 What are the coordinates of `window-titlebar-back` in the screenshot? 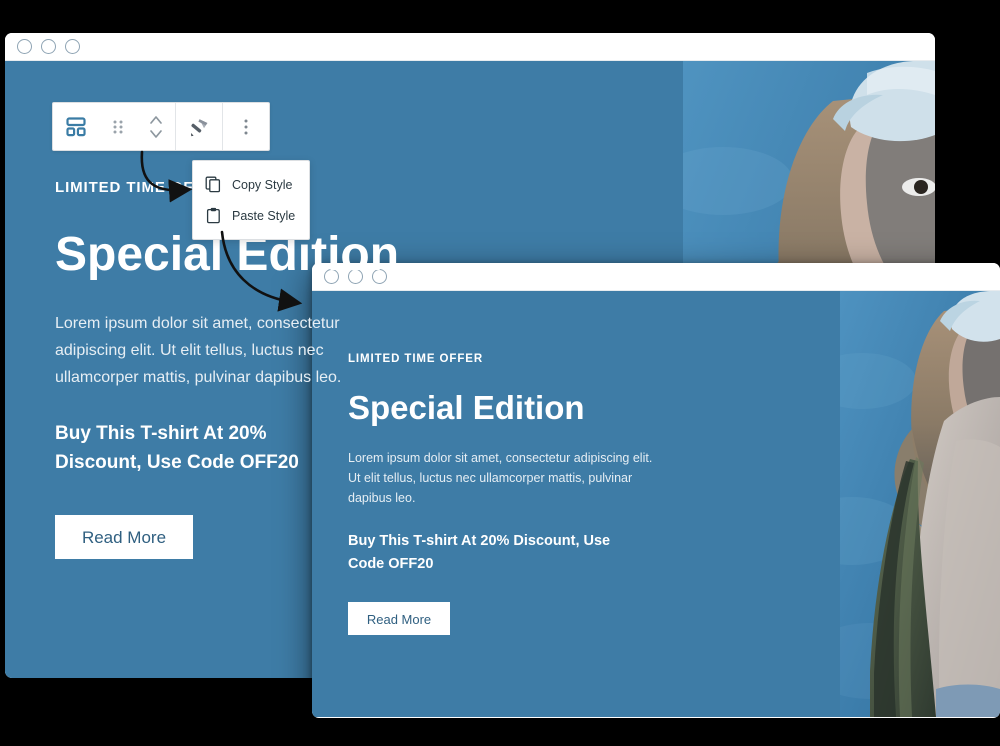 It's located at (470, 47).